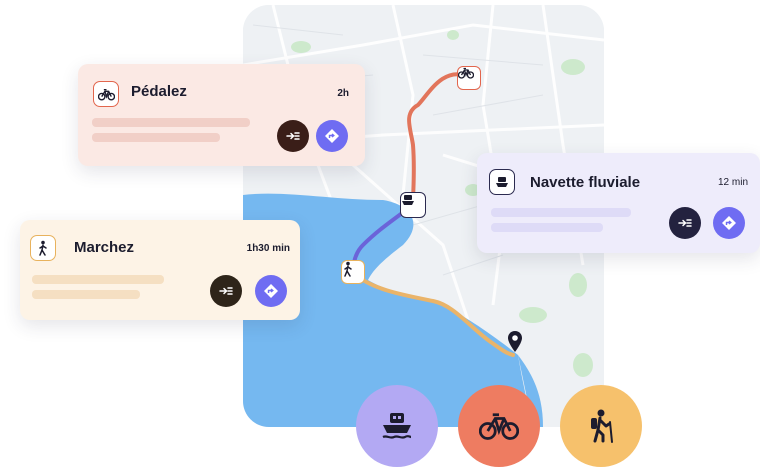  Describe the element at coordinates (104, 247) in the screenshot. I see `card-title: Marchez` at that location.